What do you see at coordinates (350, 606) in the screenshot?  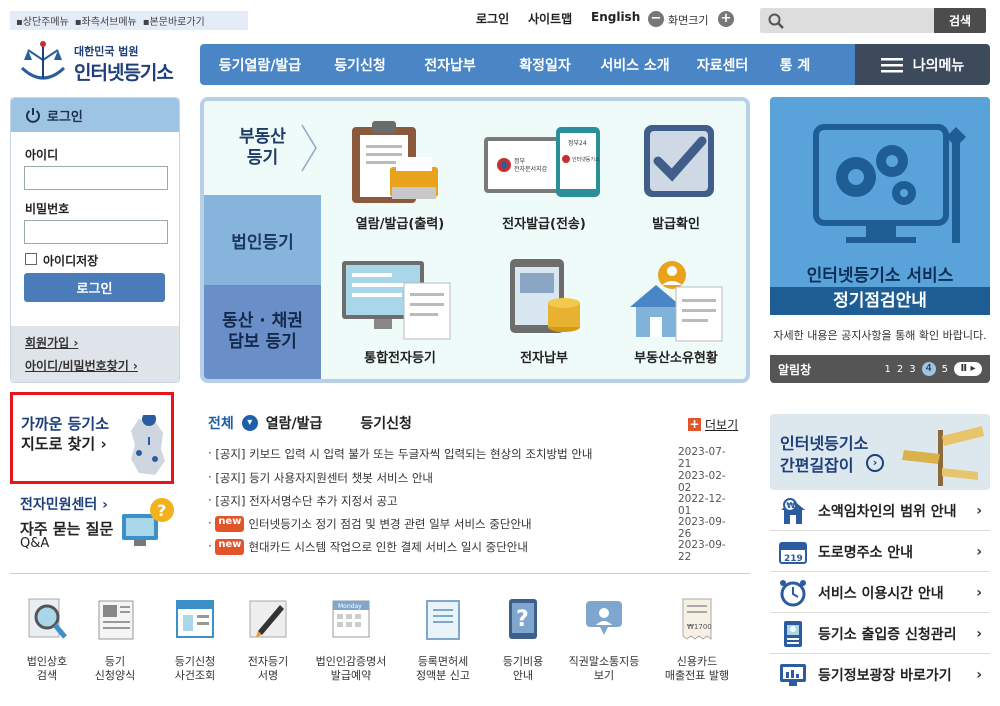 I see `svg-text: Monday` at bounding box center [350, 606].